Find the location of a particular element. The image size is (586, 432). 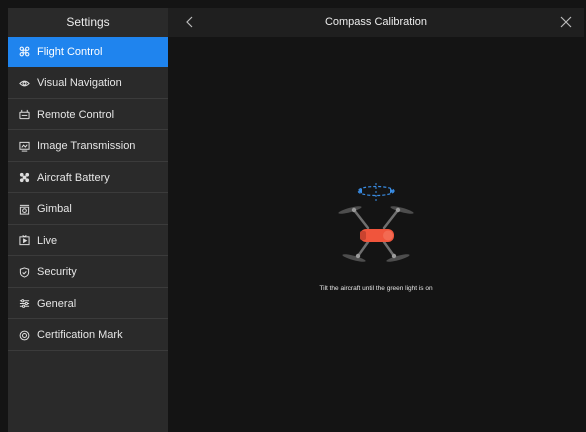

sidebar-item-label: Image Transmission is located at coordinates (86, 146).